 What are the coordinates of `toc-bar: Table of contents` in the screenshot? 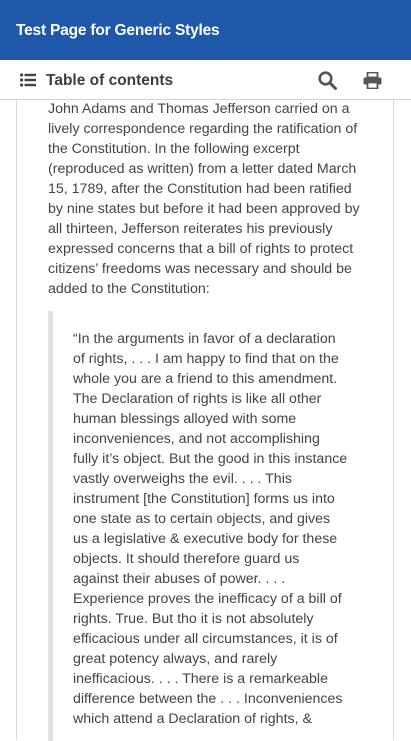 It's located at (205, 80).